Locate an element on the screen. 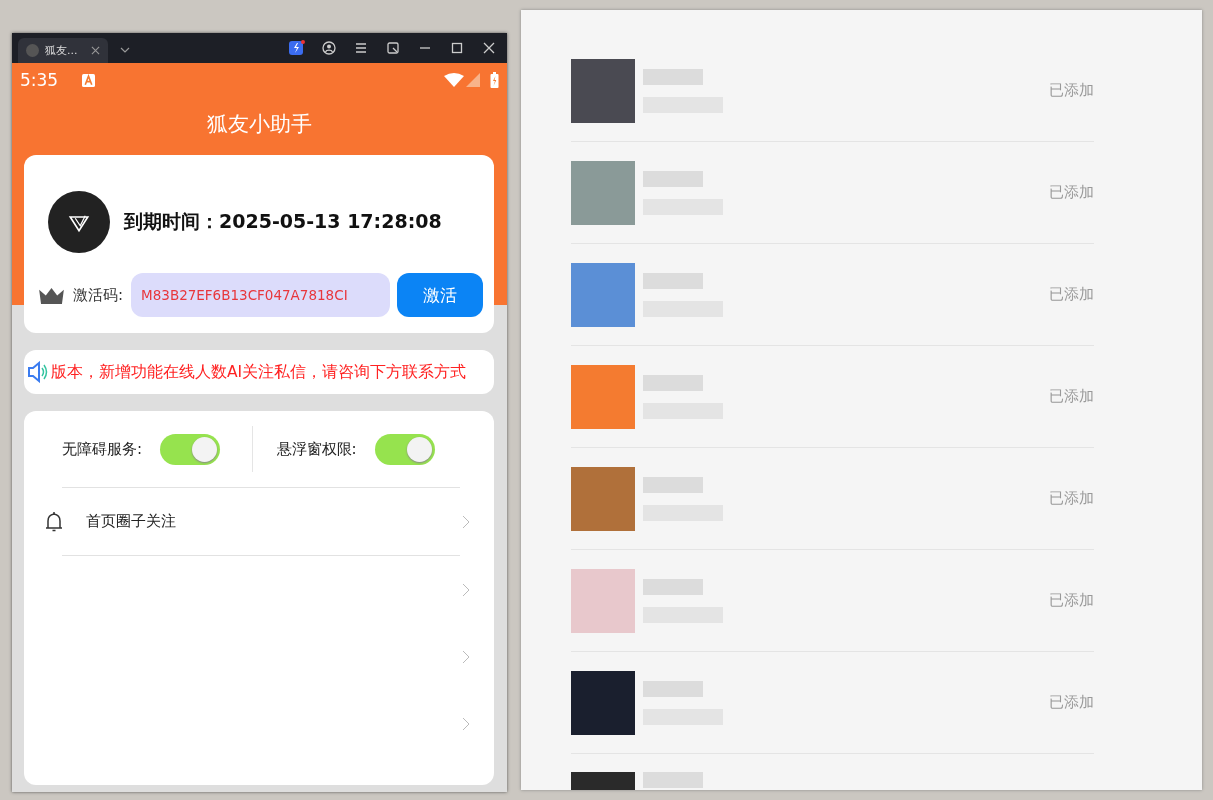 This screenshot has height=800, width=1213. app-logo-icon is located at coordinates (32, 50).